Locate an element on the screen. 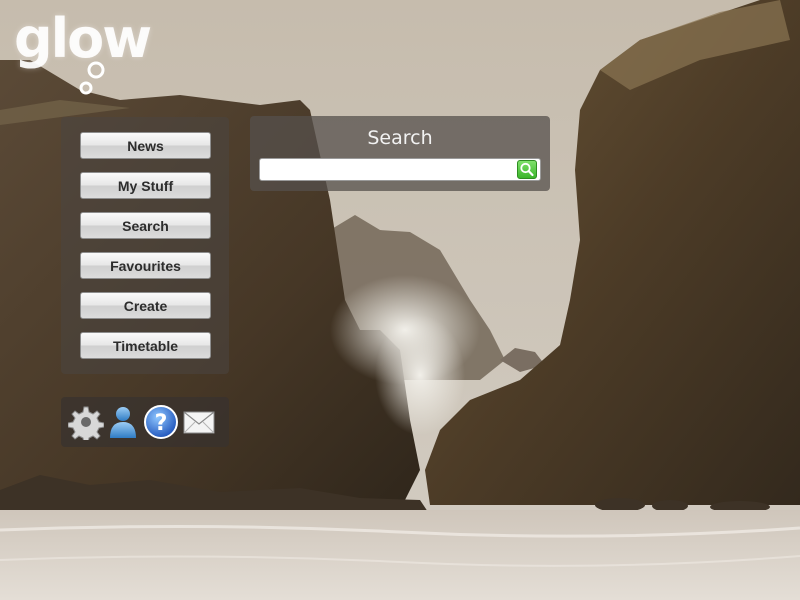  help-icon: ? is located at coordinates (161, 422).